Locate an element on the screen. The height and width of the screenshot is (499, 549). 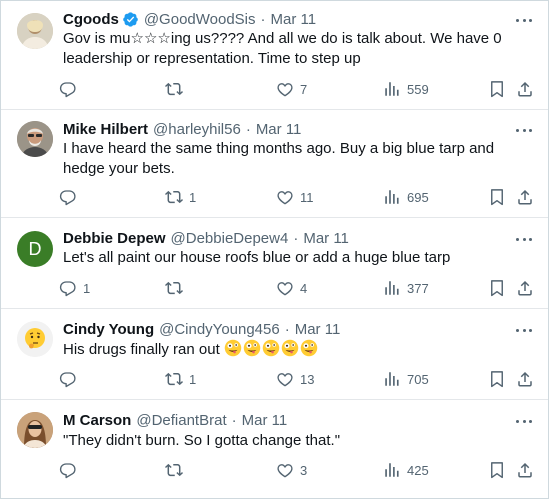
like-button: 13 is located at coordinates (295, 379).